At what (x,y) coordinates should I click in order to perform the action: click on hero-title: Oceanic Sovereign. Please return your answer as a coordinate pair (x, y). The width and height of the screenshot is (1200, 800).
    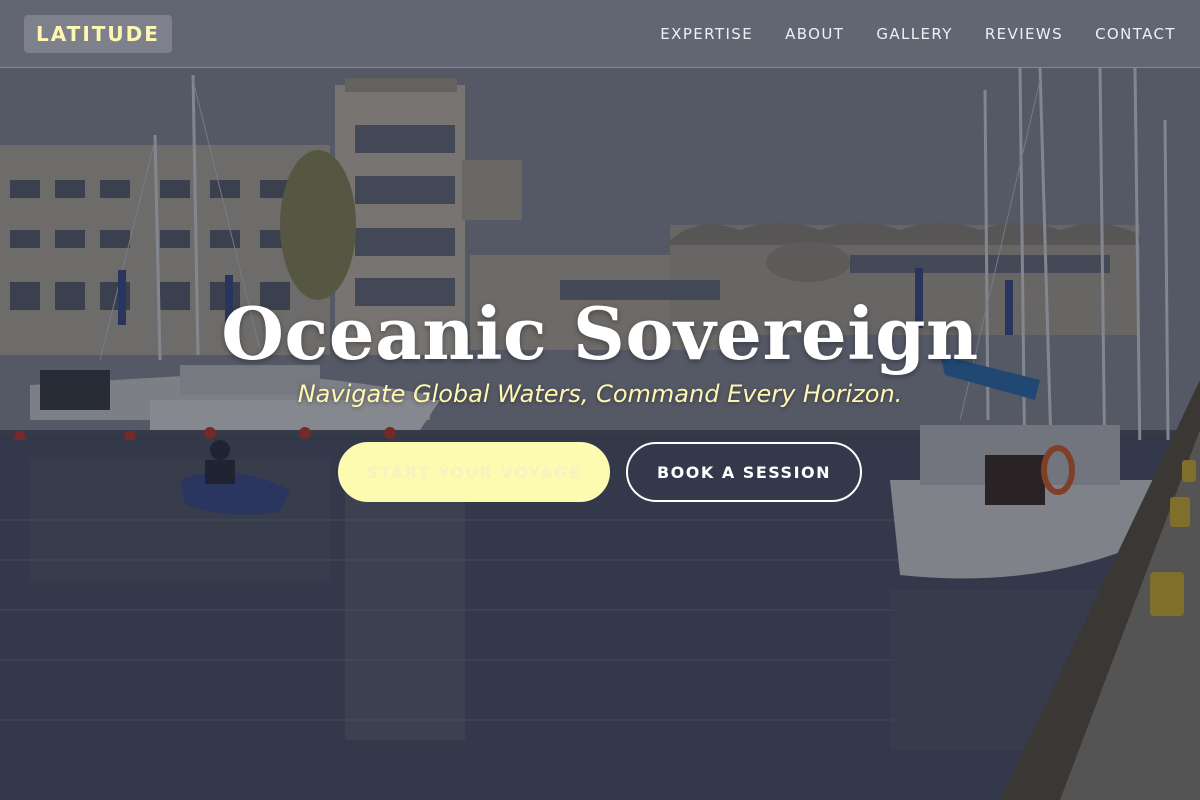
    Looking at the image, I should click on (600, 333).